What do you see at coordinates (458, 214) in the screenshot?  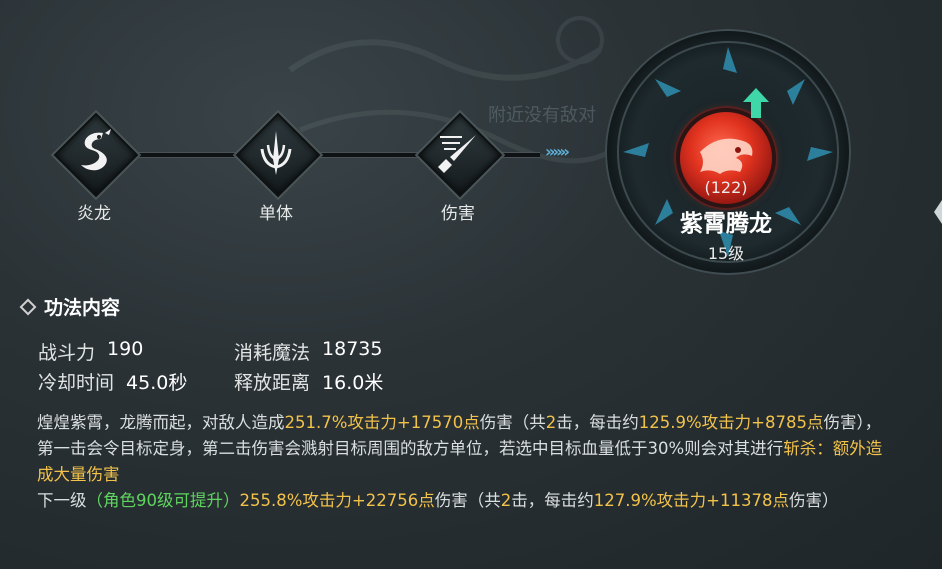 I see `flow-node-label: 伤害` at bounding box center [458, 214].